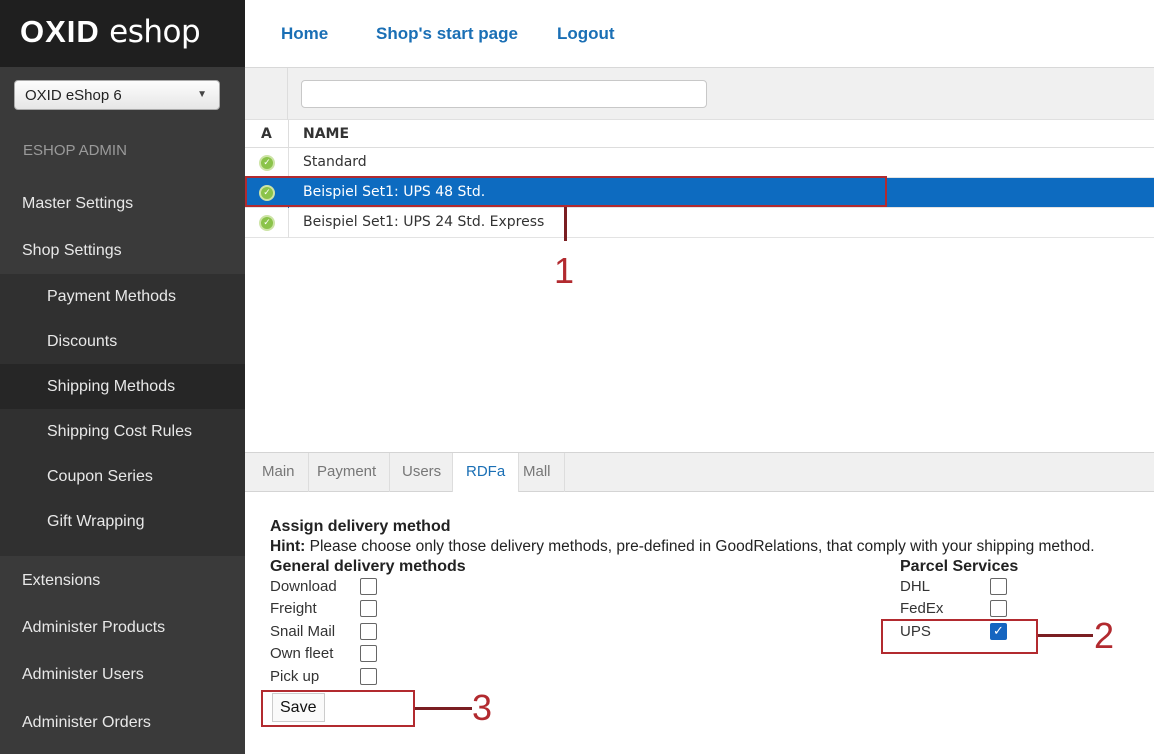  What do you see at coordinates (368, 608) in the screenshot?
I see `checkbox-freight` at bounding box center [368, 608].